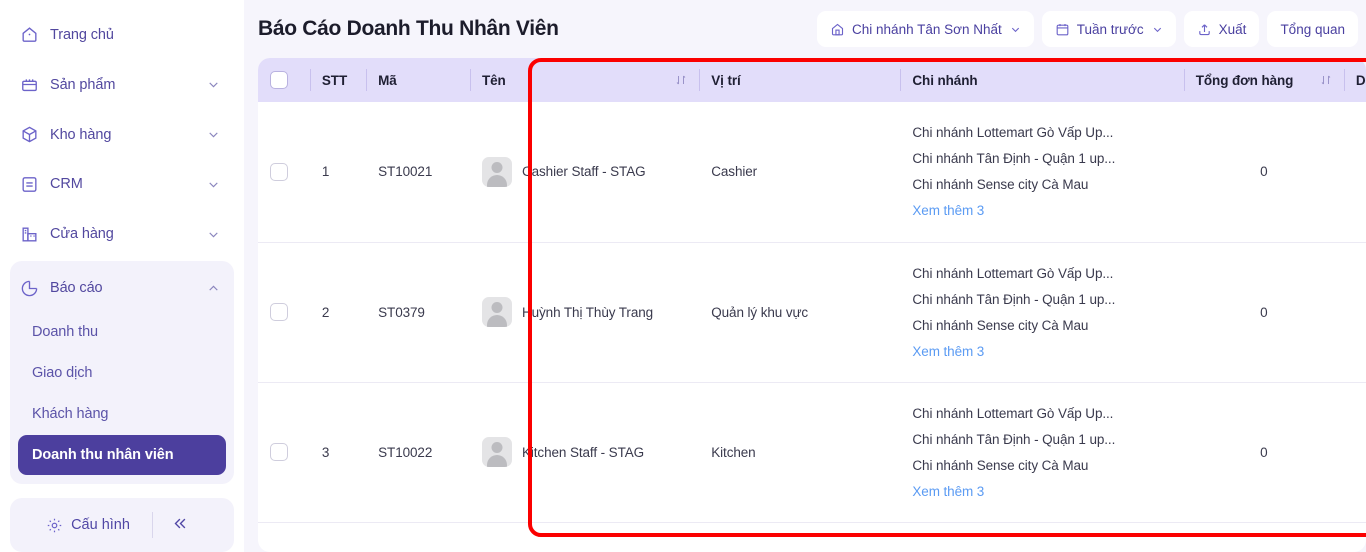 The width and height of the screenshot is (1366, 552). I want to click on table-header-tong-don-hang-label: Tổng đơn hàng, so click(1244, 80).